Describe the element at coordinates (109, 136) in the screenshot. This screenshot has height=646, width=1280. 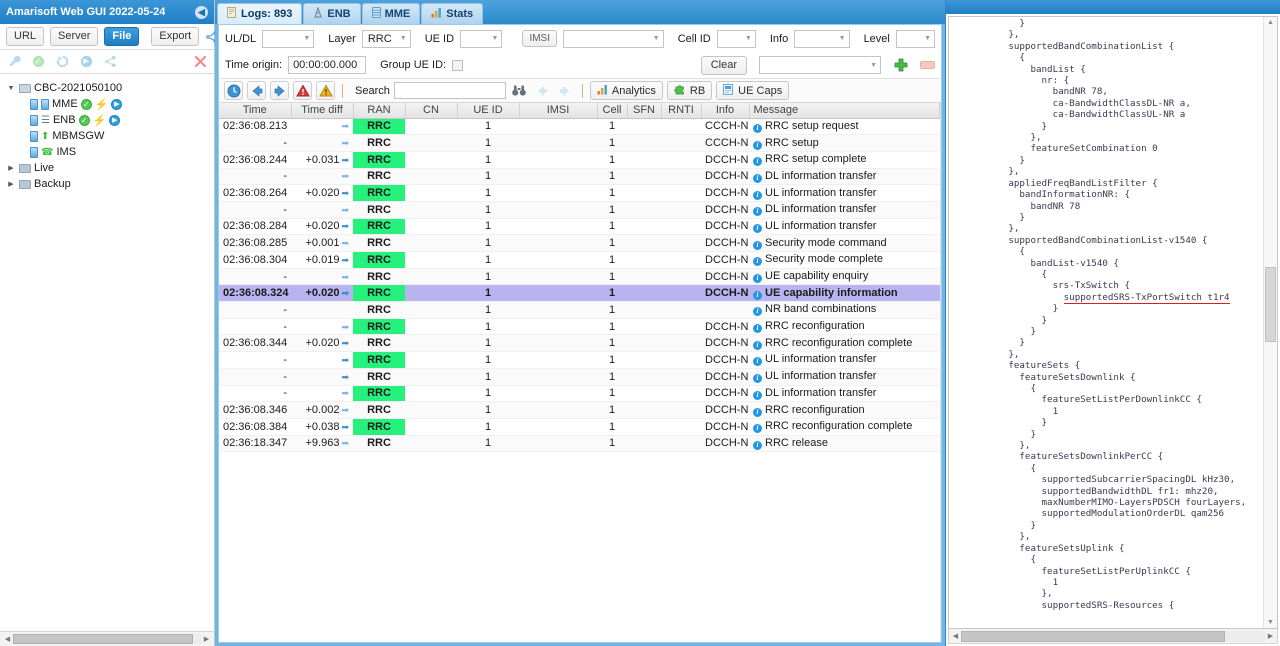
I see `tree-item-mbmsgw: ⬆ MBMSGW` at that location.